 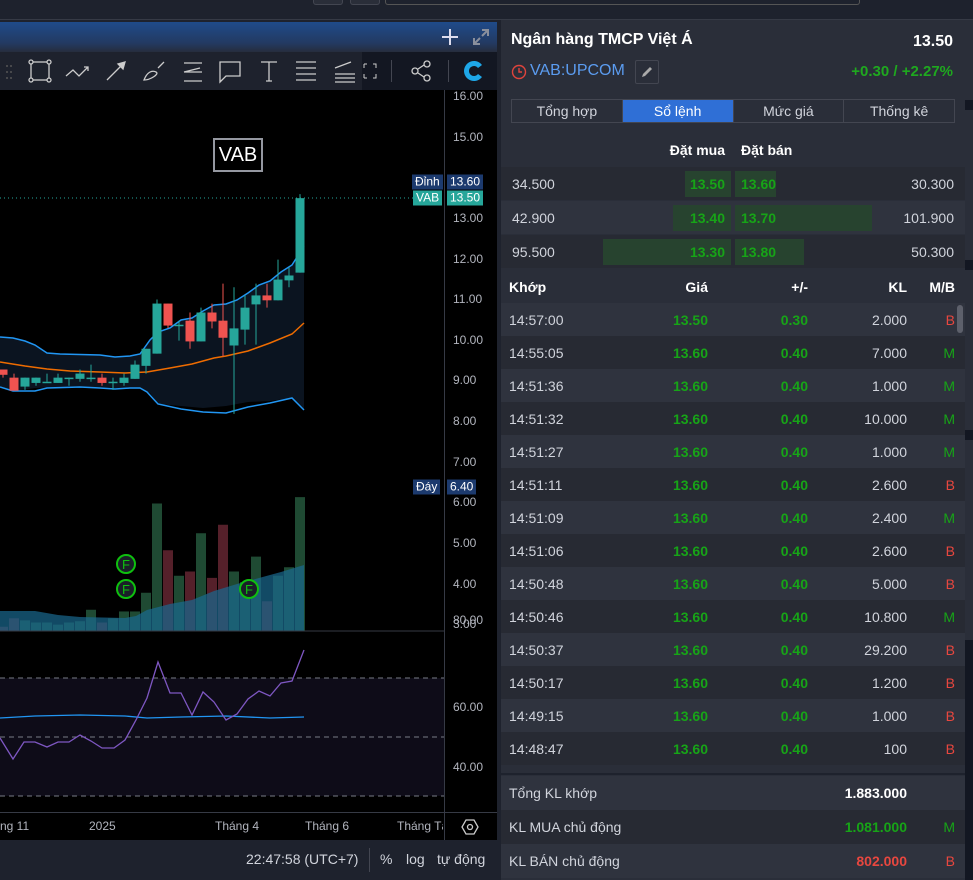 I want to click on path-tool-icon, so click(x=77, y=71).